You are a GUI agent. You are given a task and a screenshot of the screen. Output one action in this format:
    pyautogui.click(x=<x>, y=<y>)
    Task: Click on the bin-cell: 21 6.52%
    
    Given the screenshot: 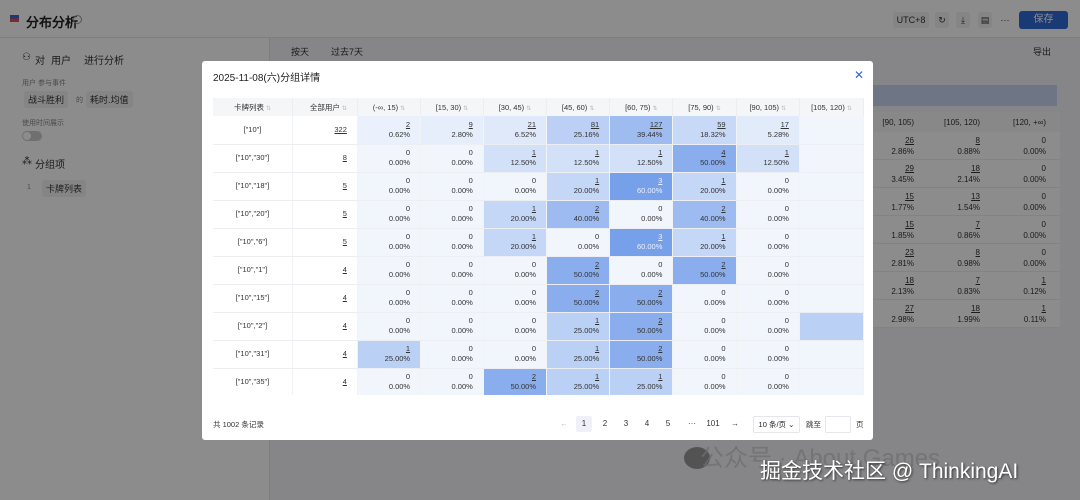 What is the action you would take?
    pyautogui.click(x=515, y=130)
    